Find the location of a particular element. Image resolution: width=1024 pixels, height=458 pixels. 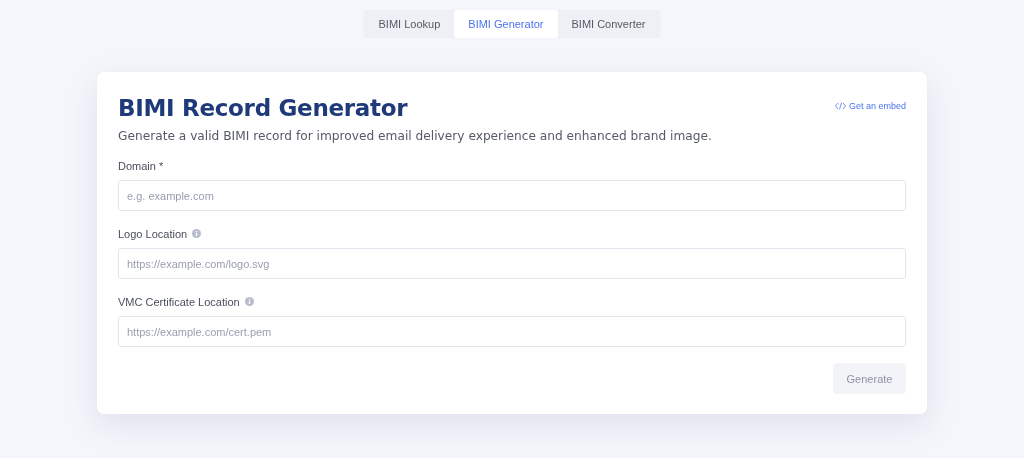

tab: BIMI Generator is located at coordinates (506, 24).